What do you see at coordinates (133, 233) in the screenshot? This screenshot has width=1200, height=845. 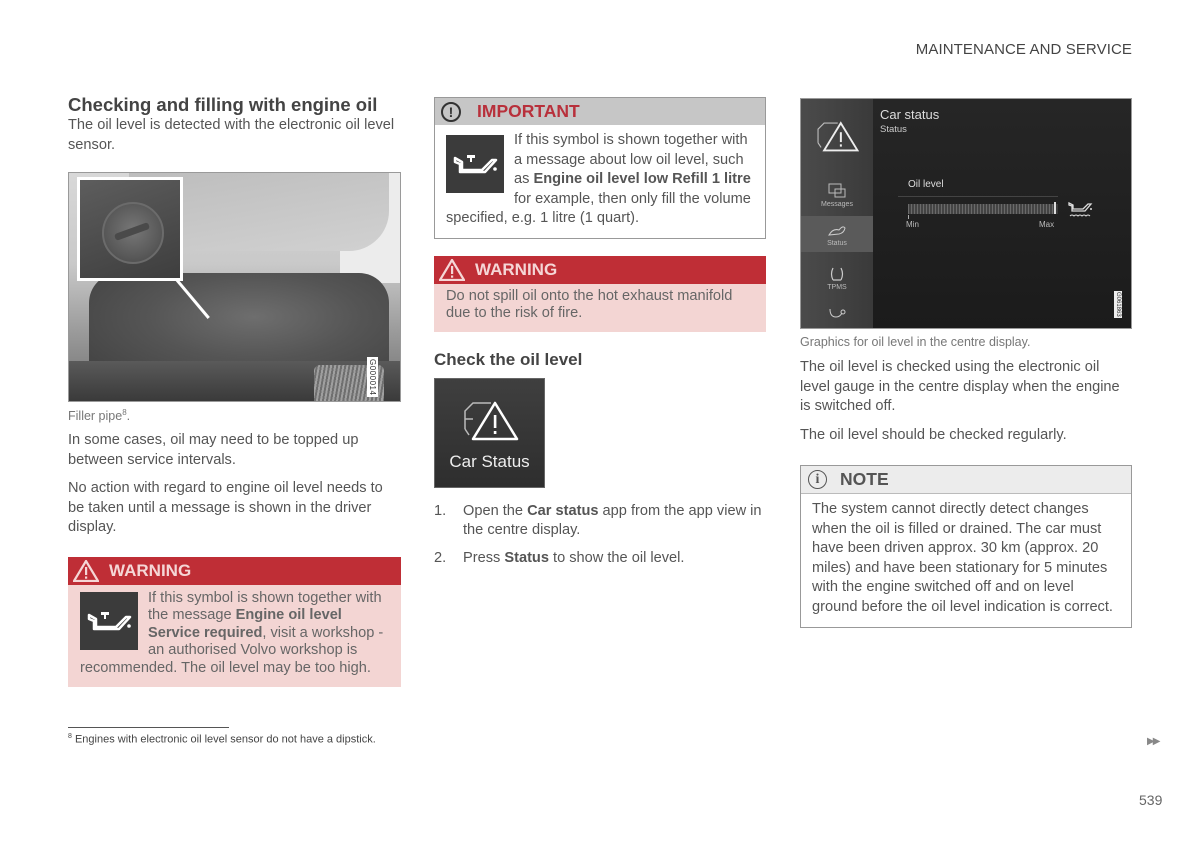 I see `filler-cap` at bounding box center [133, 233].